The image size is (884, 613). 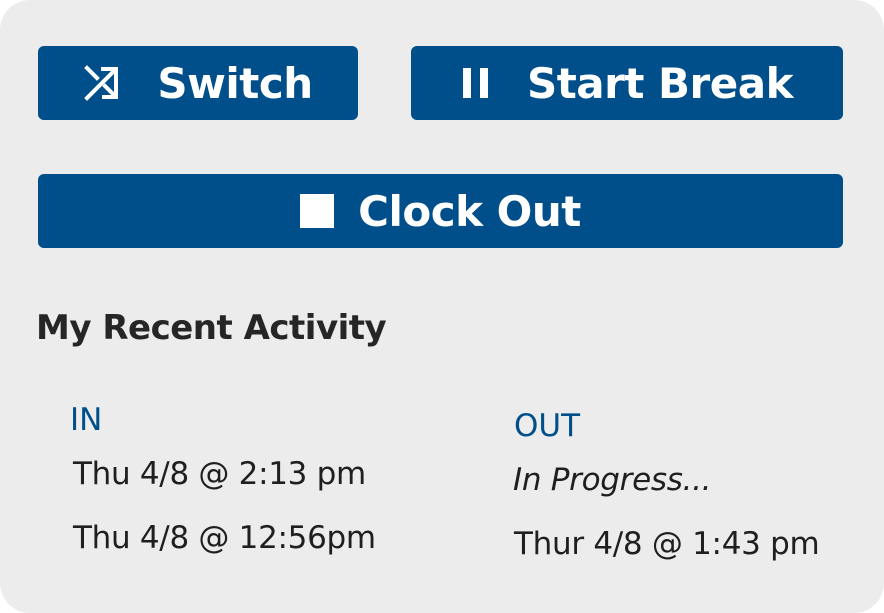 What do you see at coordinates (317, 211) in the screenshot?
I see `stop-icon` at bounding box center [317, 211].